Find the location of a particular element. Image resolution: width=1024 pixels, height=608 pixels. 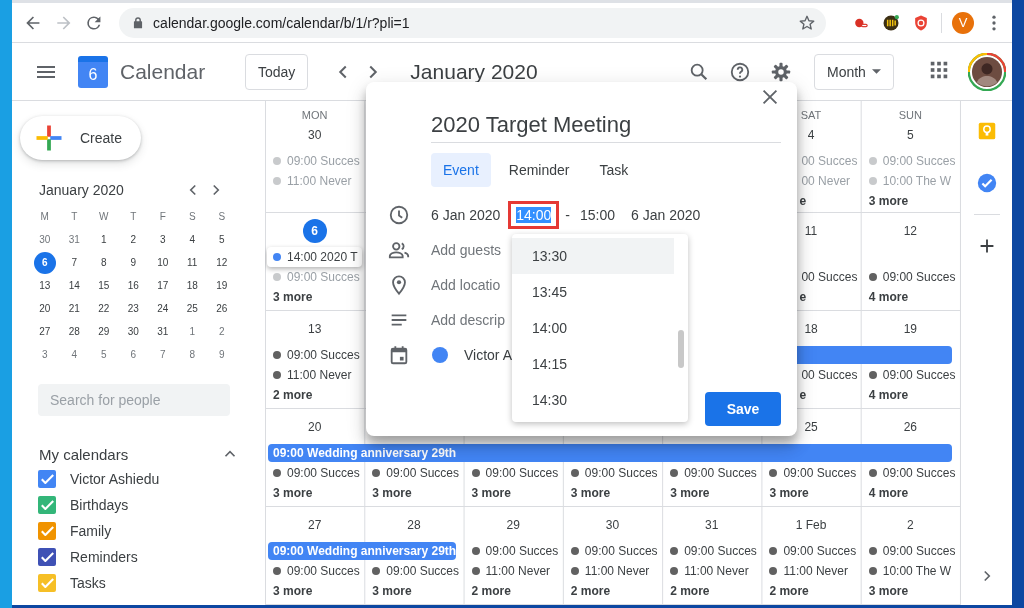

mini-calendar-date: 27 is located at coordinates (44, 331).